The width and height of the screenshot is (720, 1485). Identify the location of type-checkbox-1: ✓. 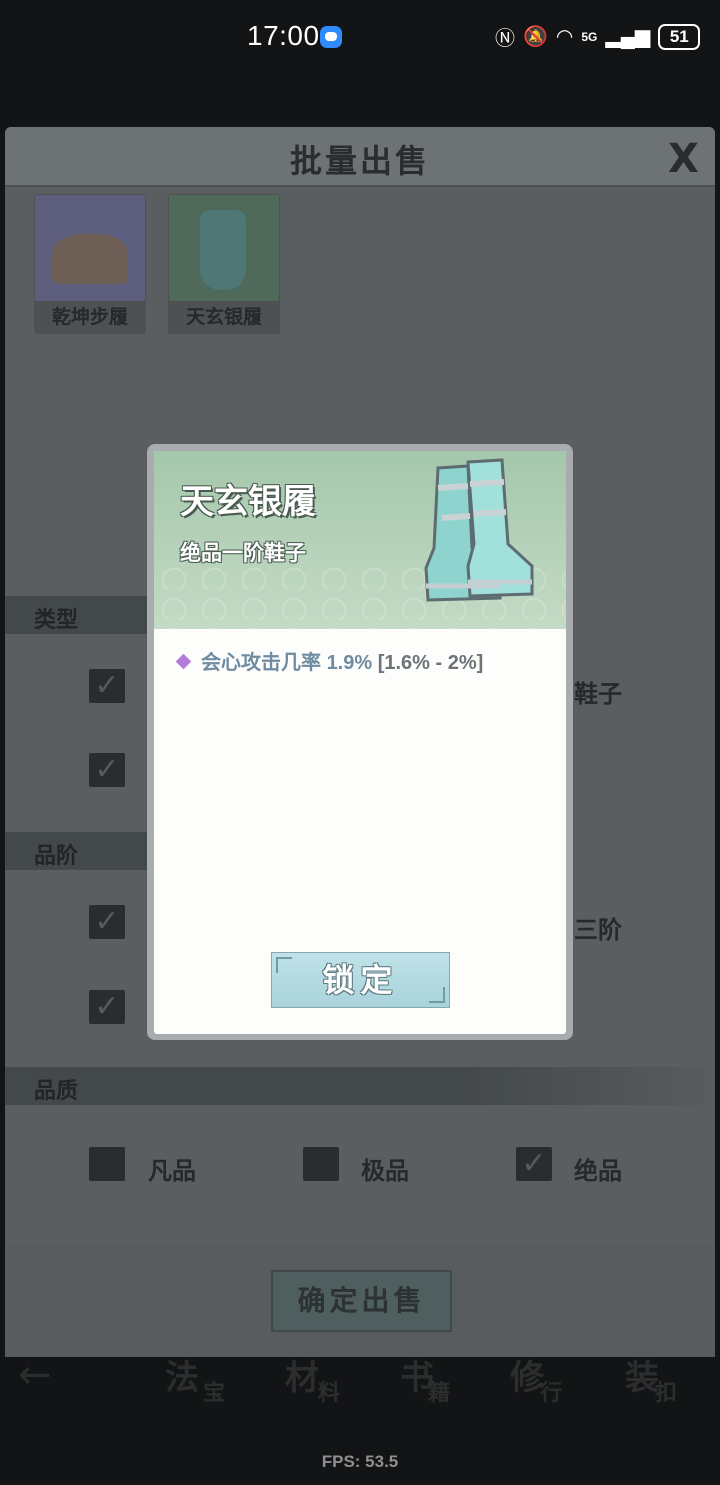
(107, 686).